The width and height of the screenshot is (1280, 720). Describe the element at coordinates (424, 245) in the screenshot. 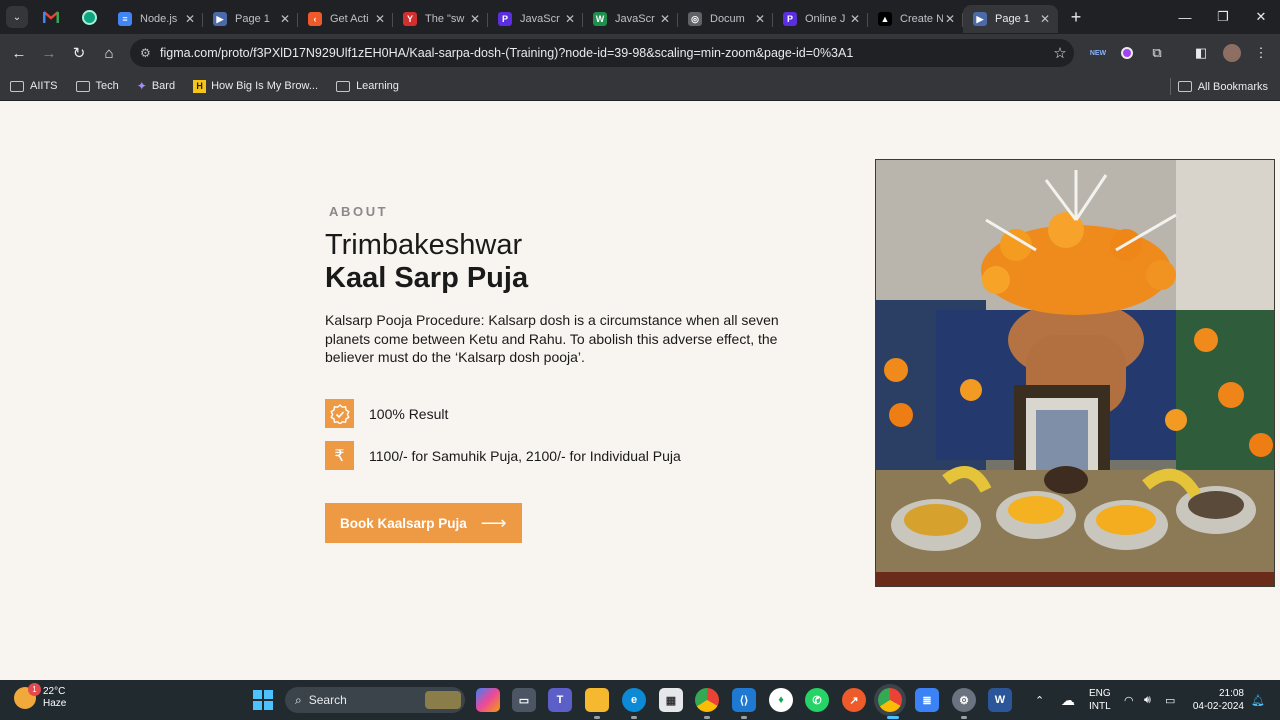

I see `page-title-line1: Trimbakeshwar` at that location.